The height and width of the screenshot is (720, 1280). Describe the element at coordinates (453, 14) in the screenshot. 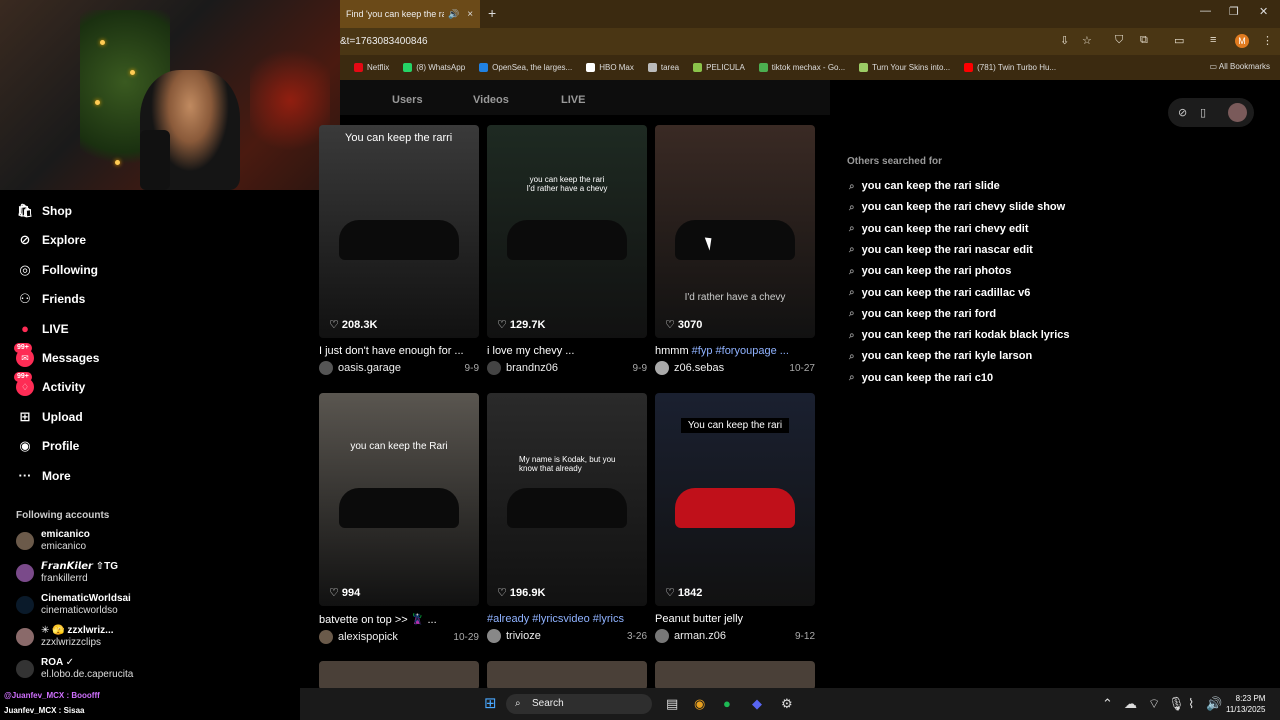

I see `speaker-icon: 🔊` at that location.